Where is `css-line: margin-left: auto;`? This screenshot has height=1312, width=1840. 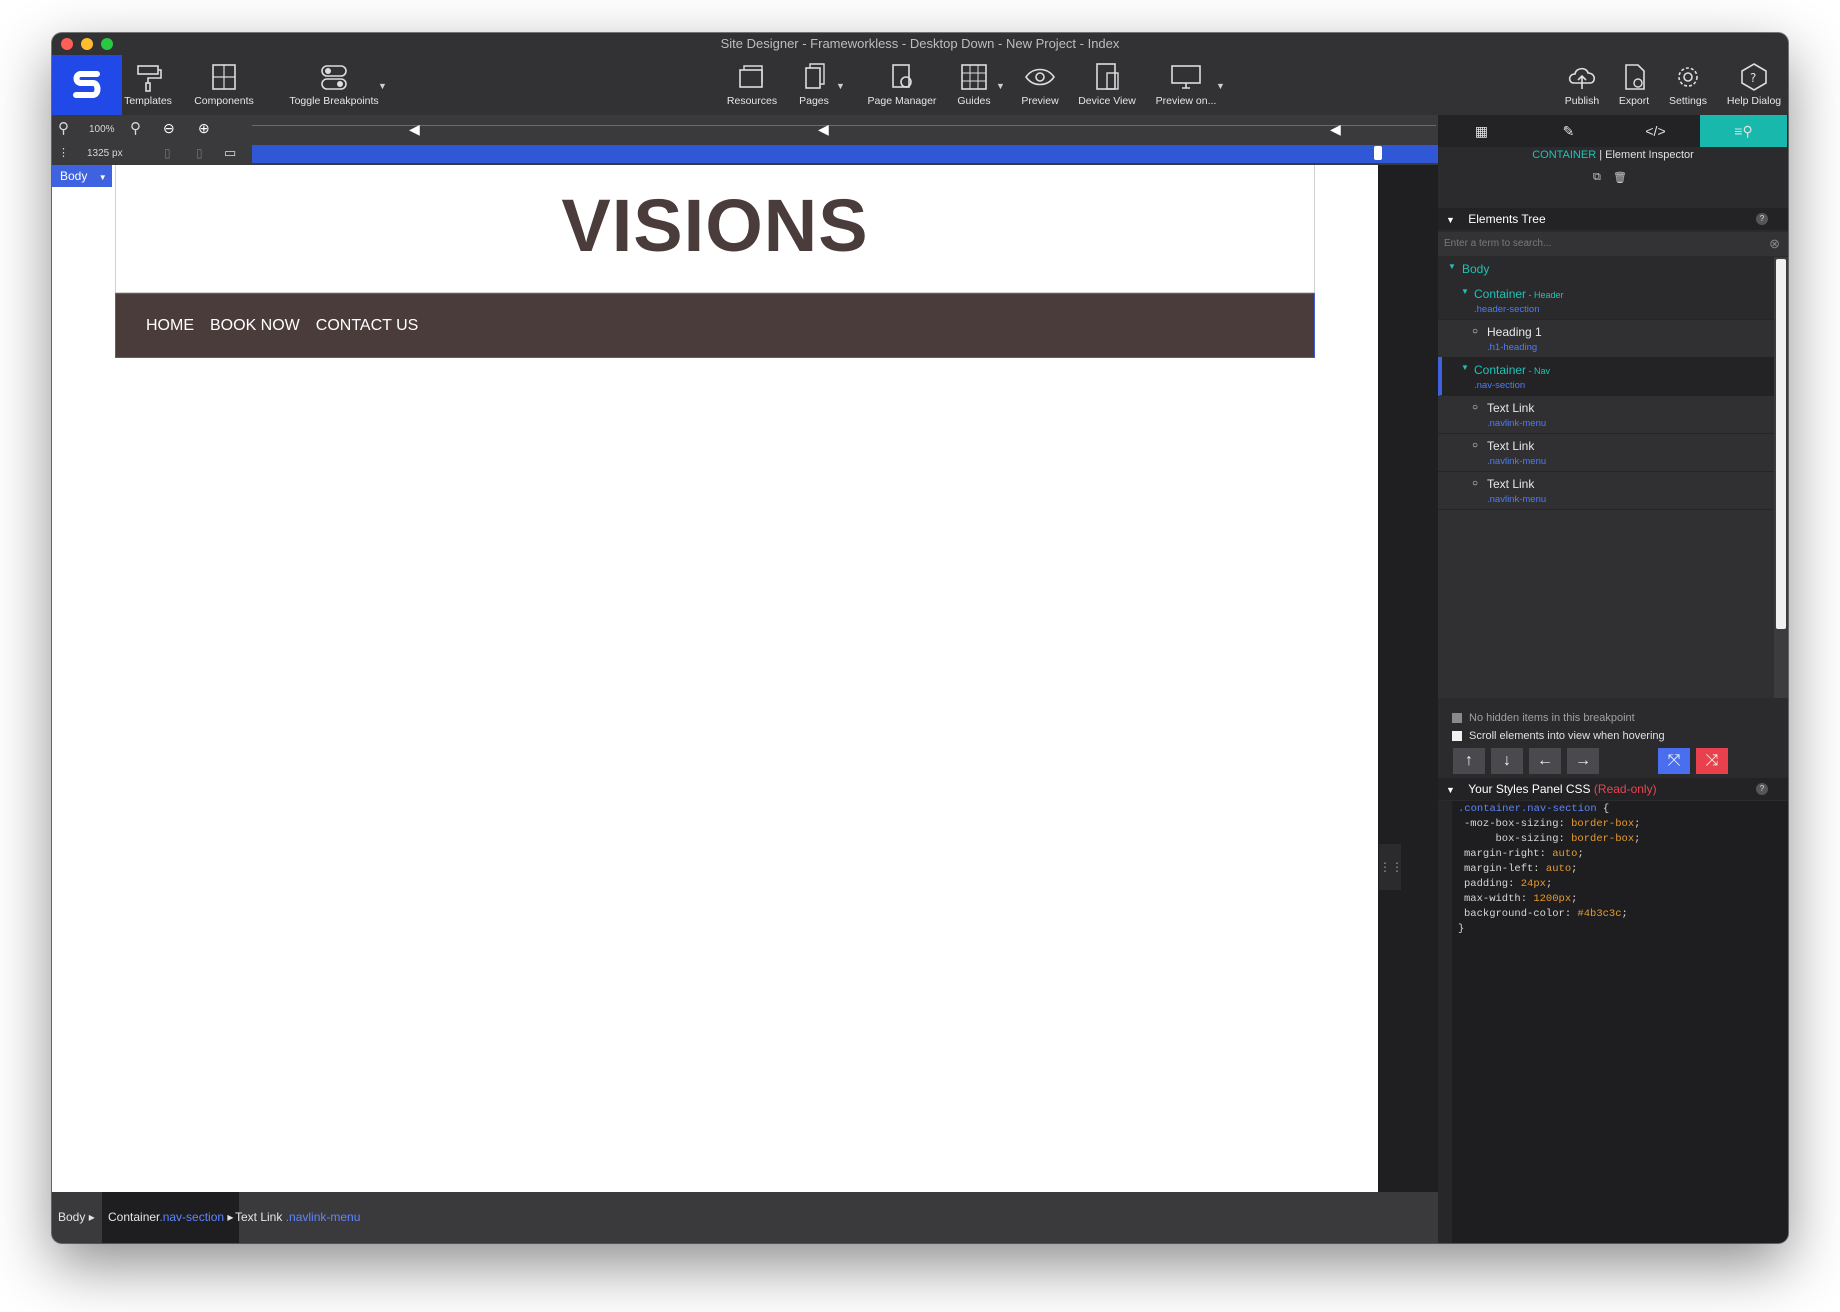 css-line: margin-left: auto; is located at coordinates (1520, 869).